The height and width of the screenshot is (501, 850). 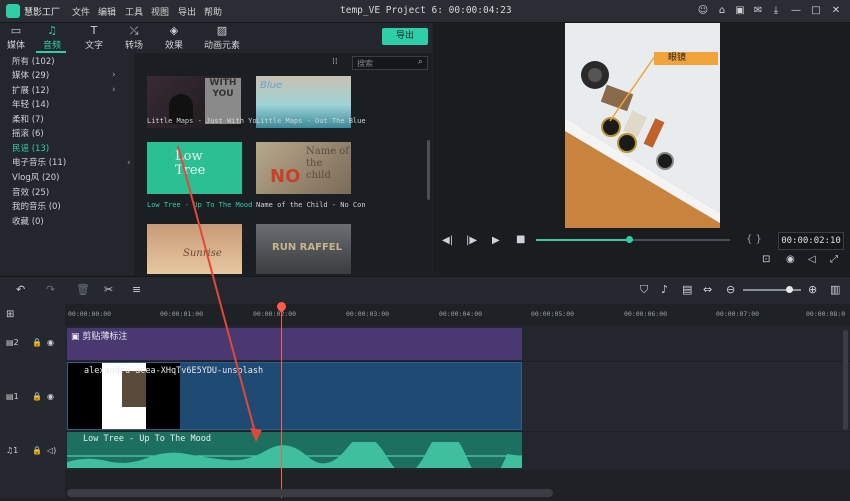 I want to click on timeline-vertical-scrollbar, so click(x=845, y=380).